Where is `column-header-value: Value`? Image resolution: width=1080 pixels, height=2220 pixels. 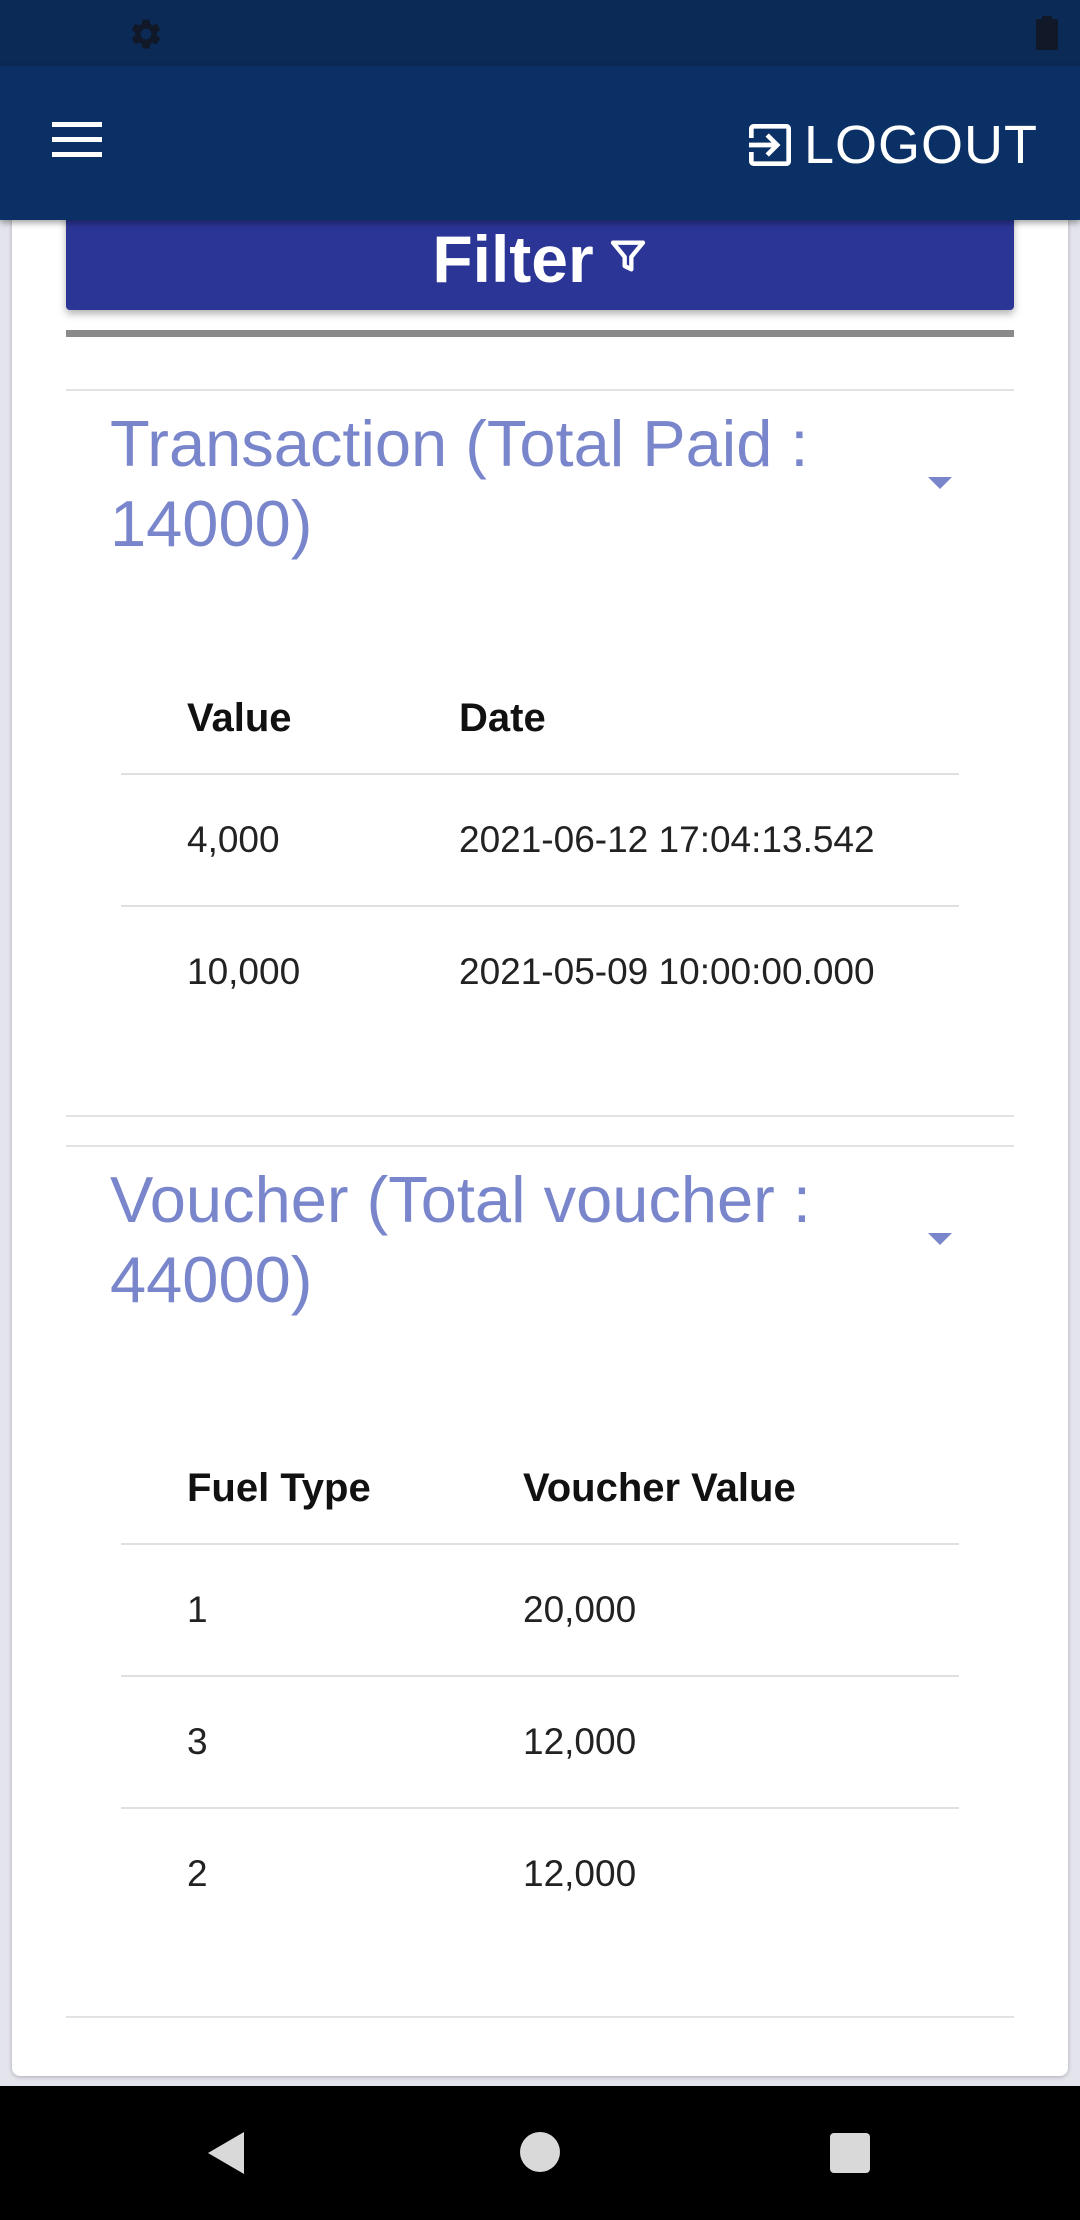 column-header-value: Value is located at coordinates (257, 719).